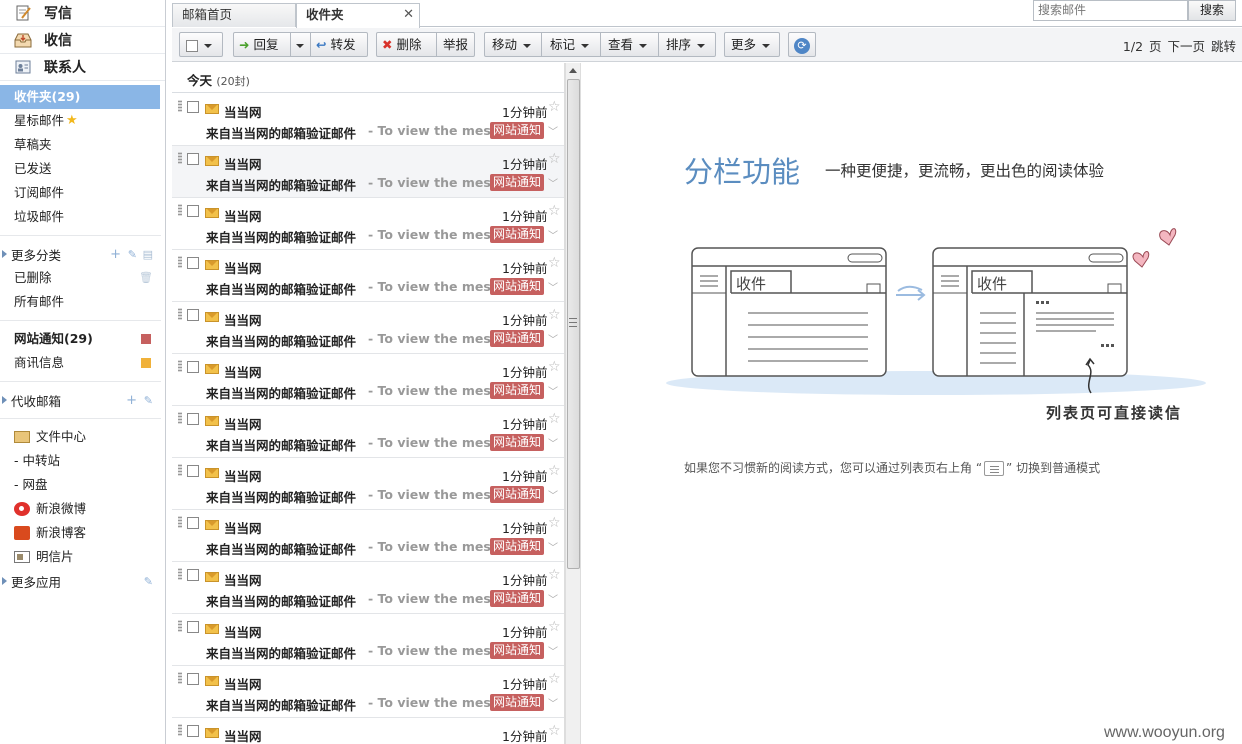 This screenshot has width=1242, height=744. Describe the element at coordinates (82, 557) in the screenshot. I see `app-postcard: 明信片` at that location.